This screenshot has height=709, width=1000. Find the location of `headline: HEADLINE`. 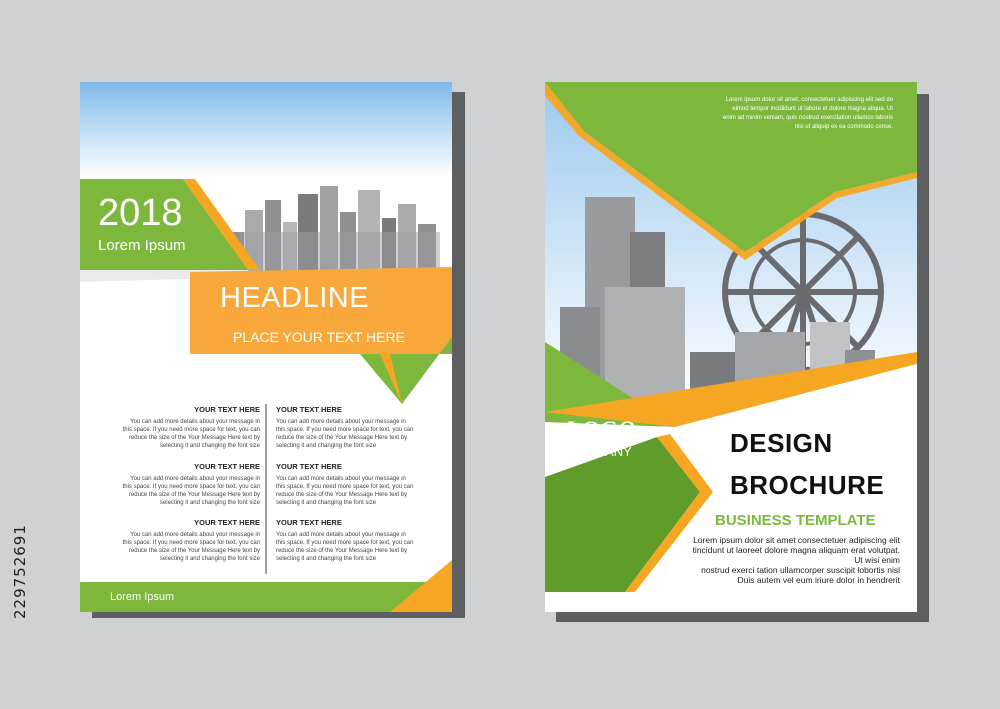

headline: HEADLINE is located at coordinates (295, 298).